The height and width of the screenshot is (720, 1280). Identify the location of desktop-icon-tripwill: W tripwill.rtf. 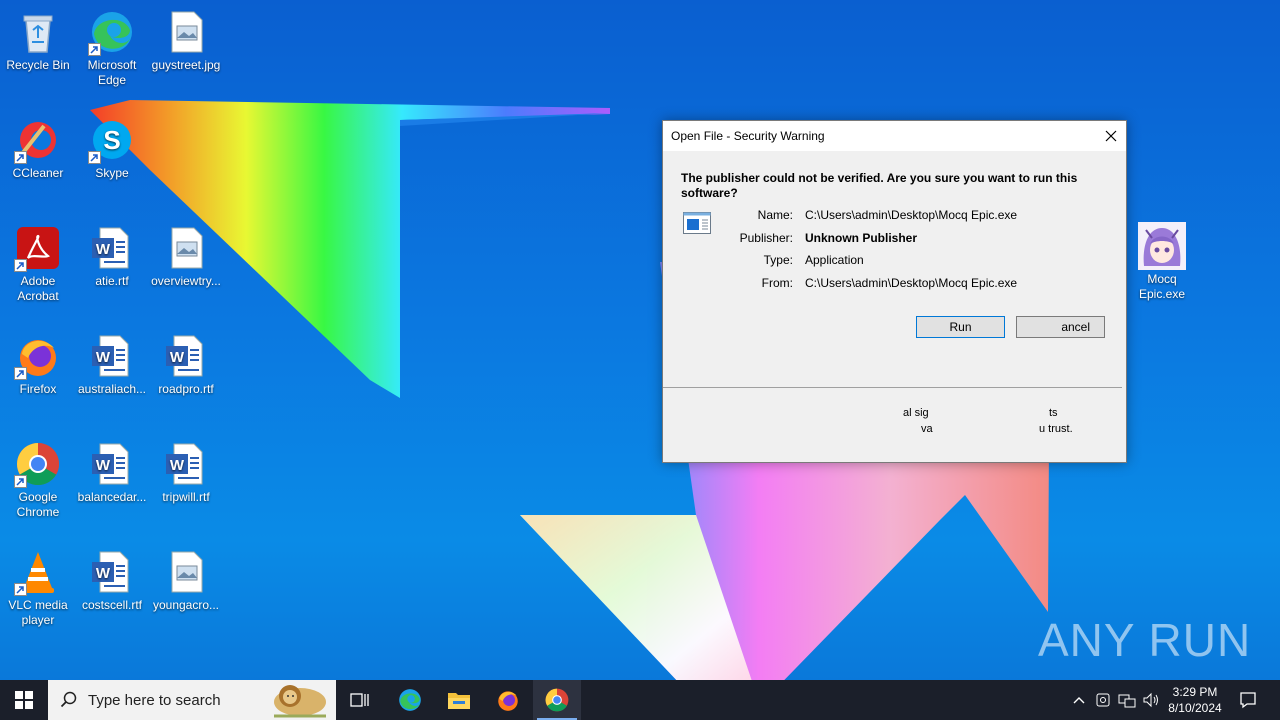
(186, 472).